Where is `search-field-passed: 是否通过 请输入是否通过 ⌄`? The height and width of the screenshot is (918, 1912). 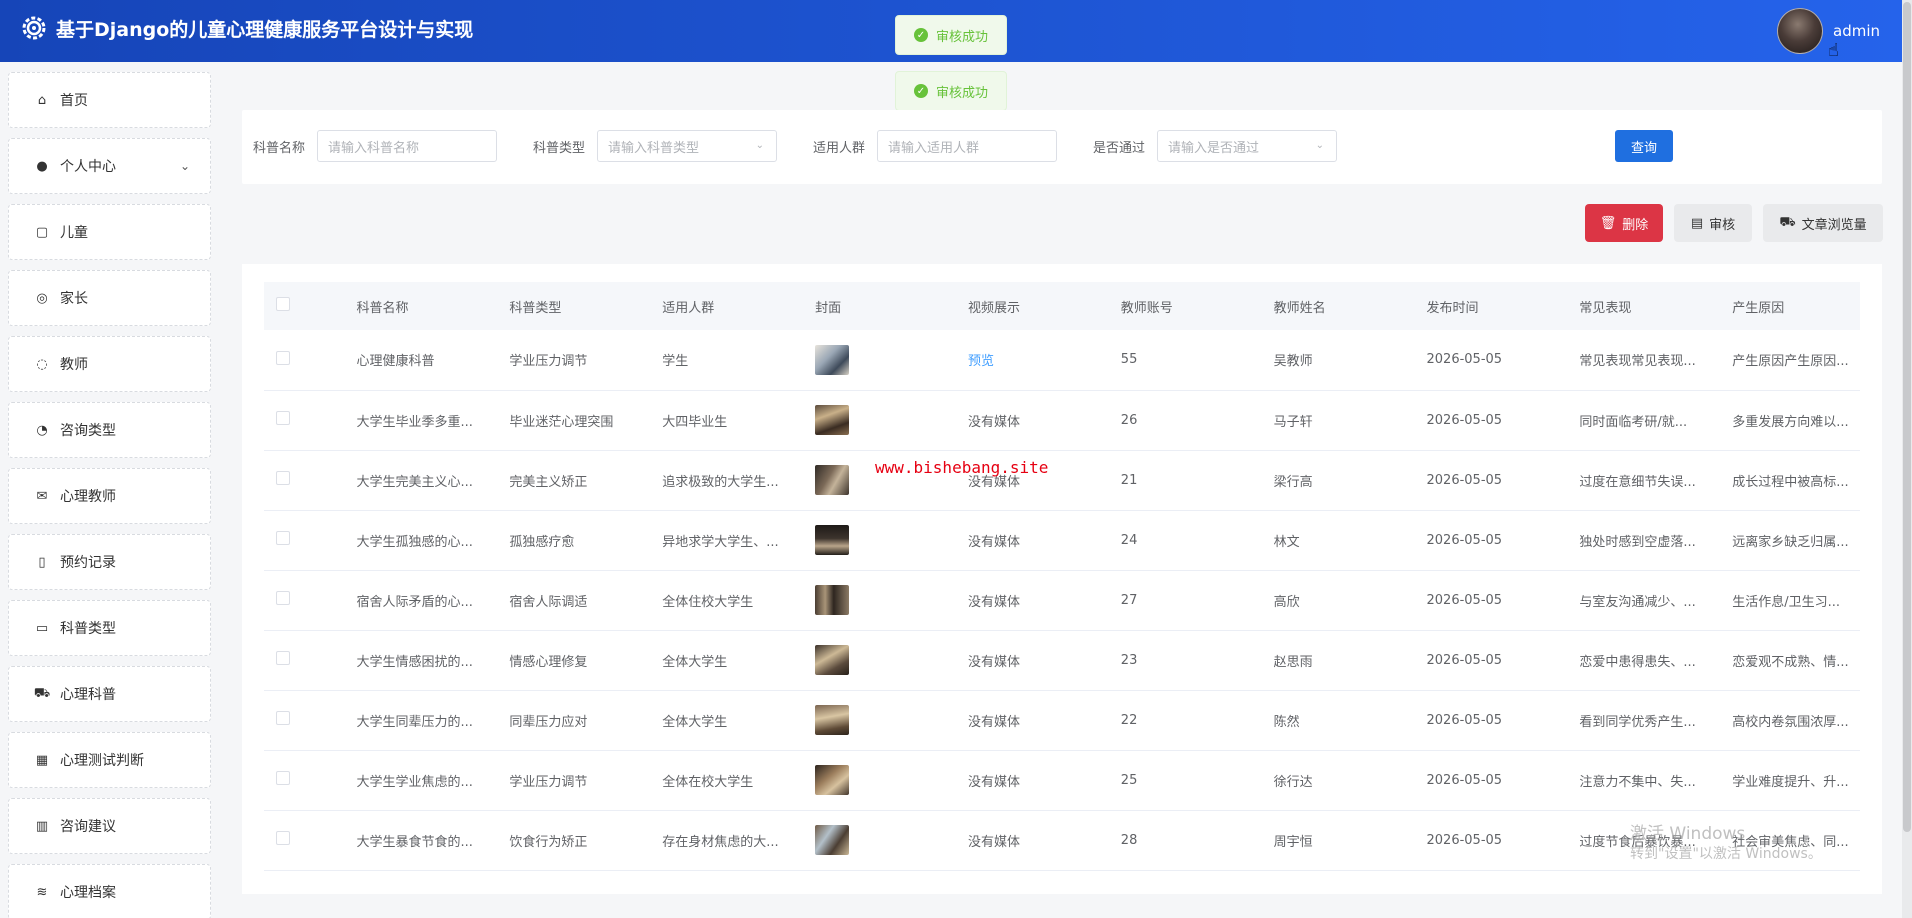 search-field-passed: 是否通过 请输入是否通过 ⌄ is located at coordinates (1215, 146).